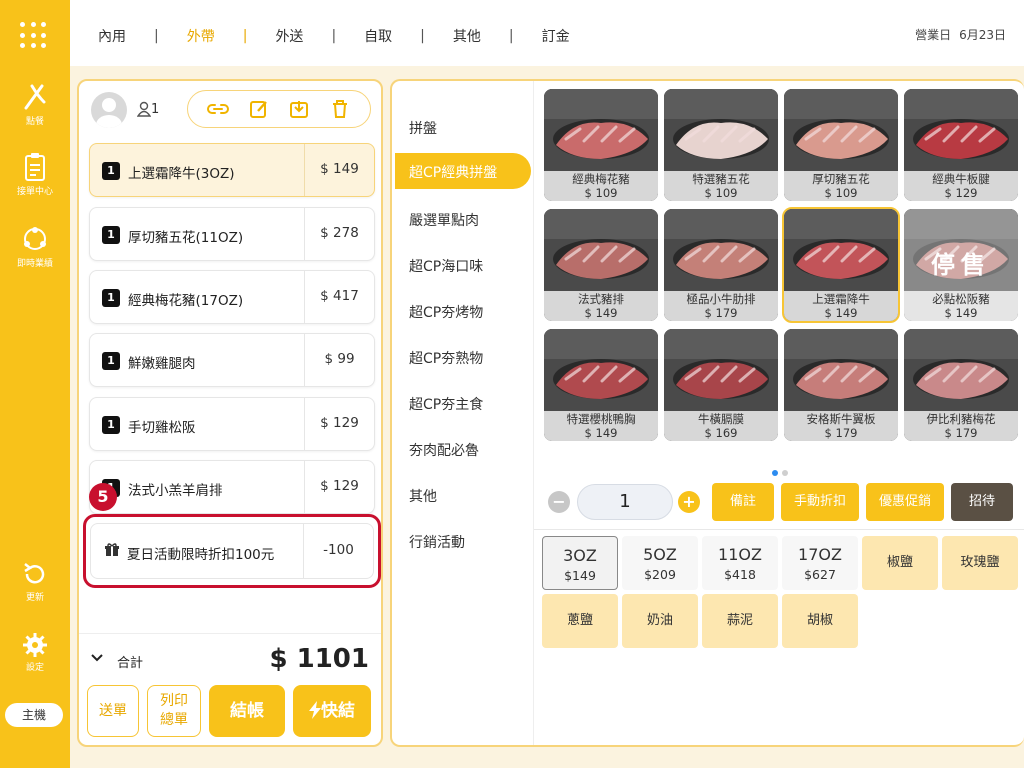  What do you see at coordinates (35, 652) in the screenshot?
I see `rail-item-settings: 設定` at bounding box center [35, 652].